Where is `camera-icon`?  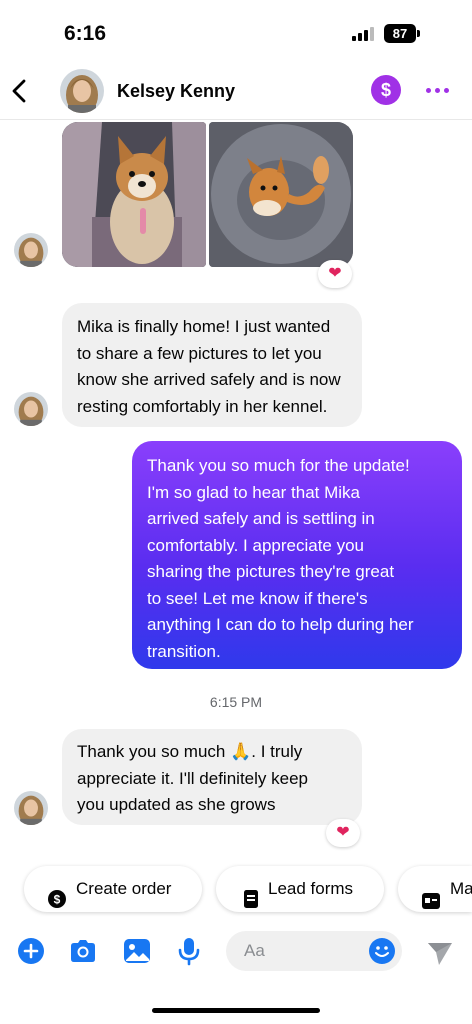
camera-icon is located at coordinates (83, 951).